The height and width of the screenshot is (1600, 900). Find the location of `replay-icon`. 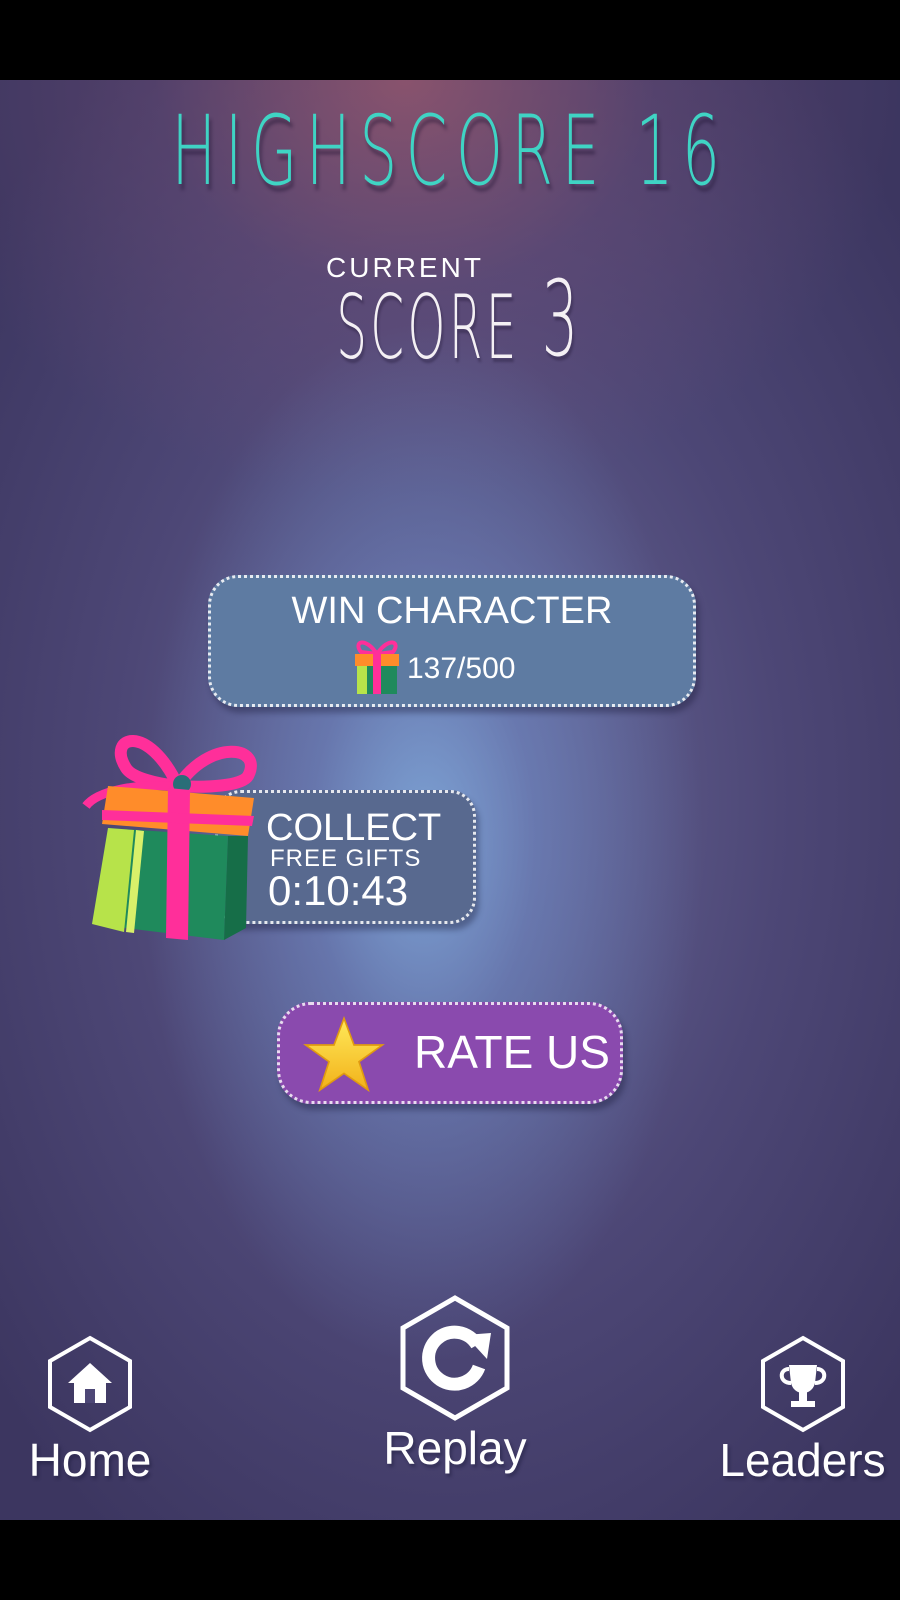

replay-icon is located at coordinates (455, 1358).